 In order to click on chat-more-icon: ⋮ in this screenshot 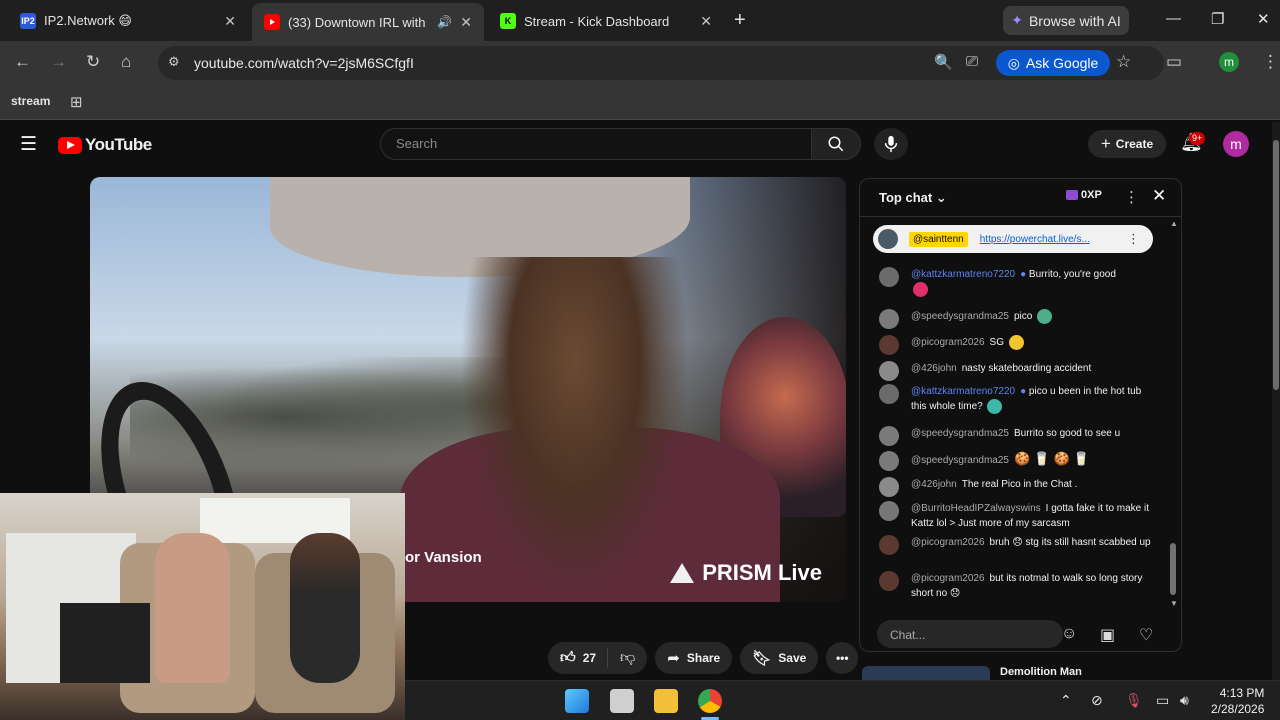, I will do `click(1131, 197)`.